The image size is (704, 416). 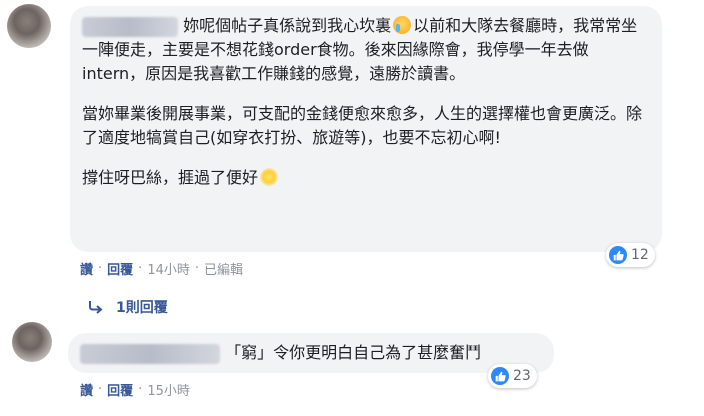 I want to click on reaction-count: 12, so click(x=640, y=255).